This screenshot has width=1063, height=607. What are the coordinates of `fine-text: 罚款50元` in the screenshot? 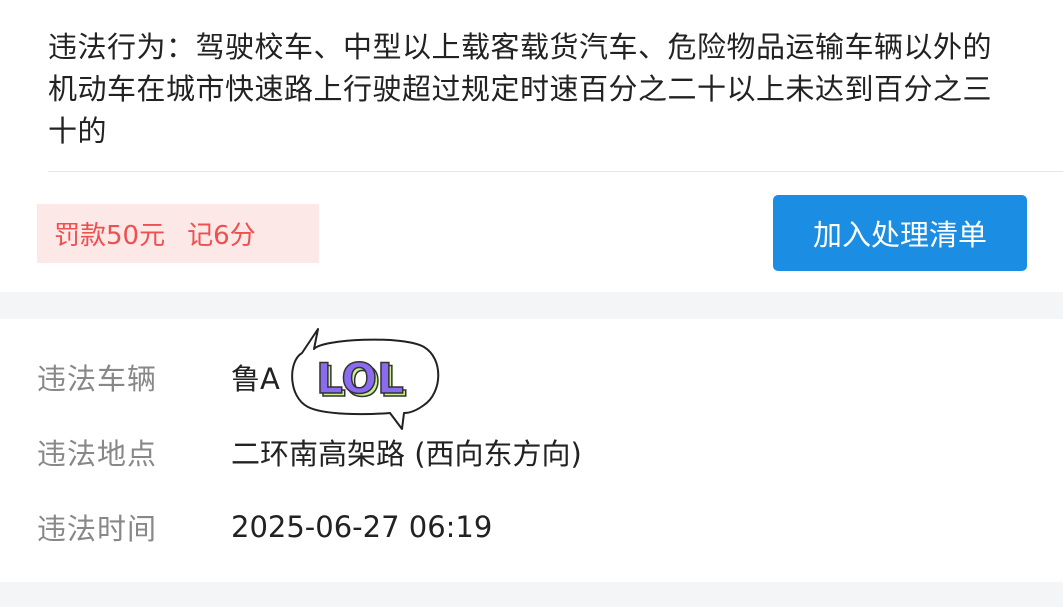 It's located at (110, 236).